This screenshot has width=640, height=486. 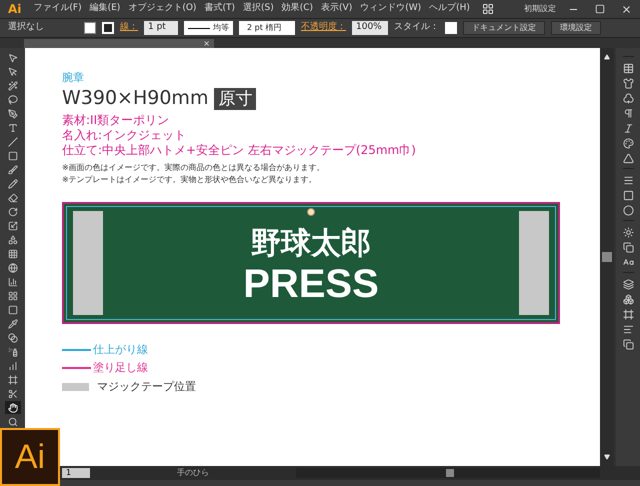 I want to click on page-number-field: 1, so click(x=76, y=473).